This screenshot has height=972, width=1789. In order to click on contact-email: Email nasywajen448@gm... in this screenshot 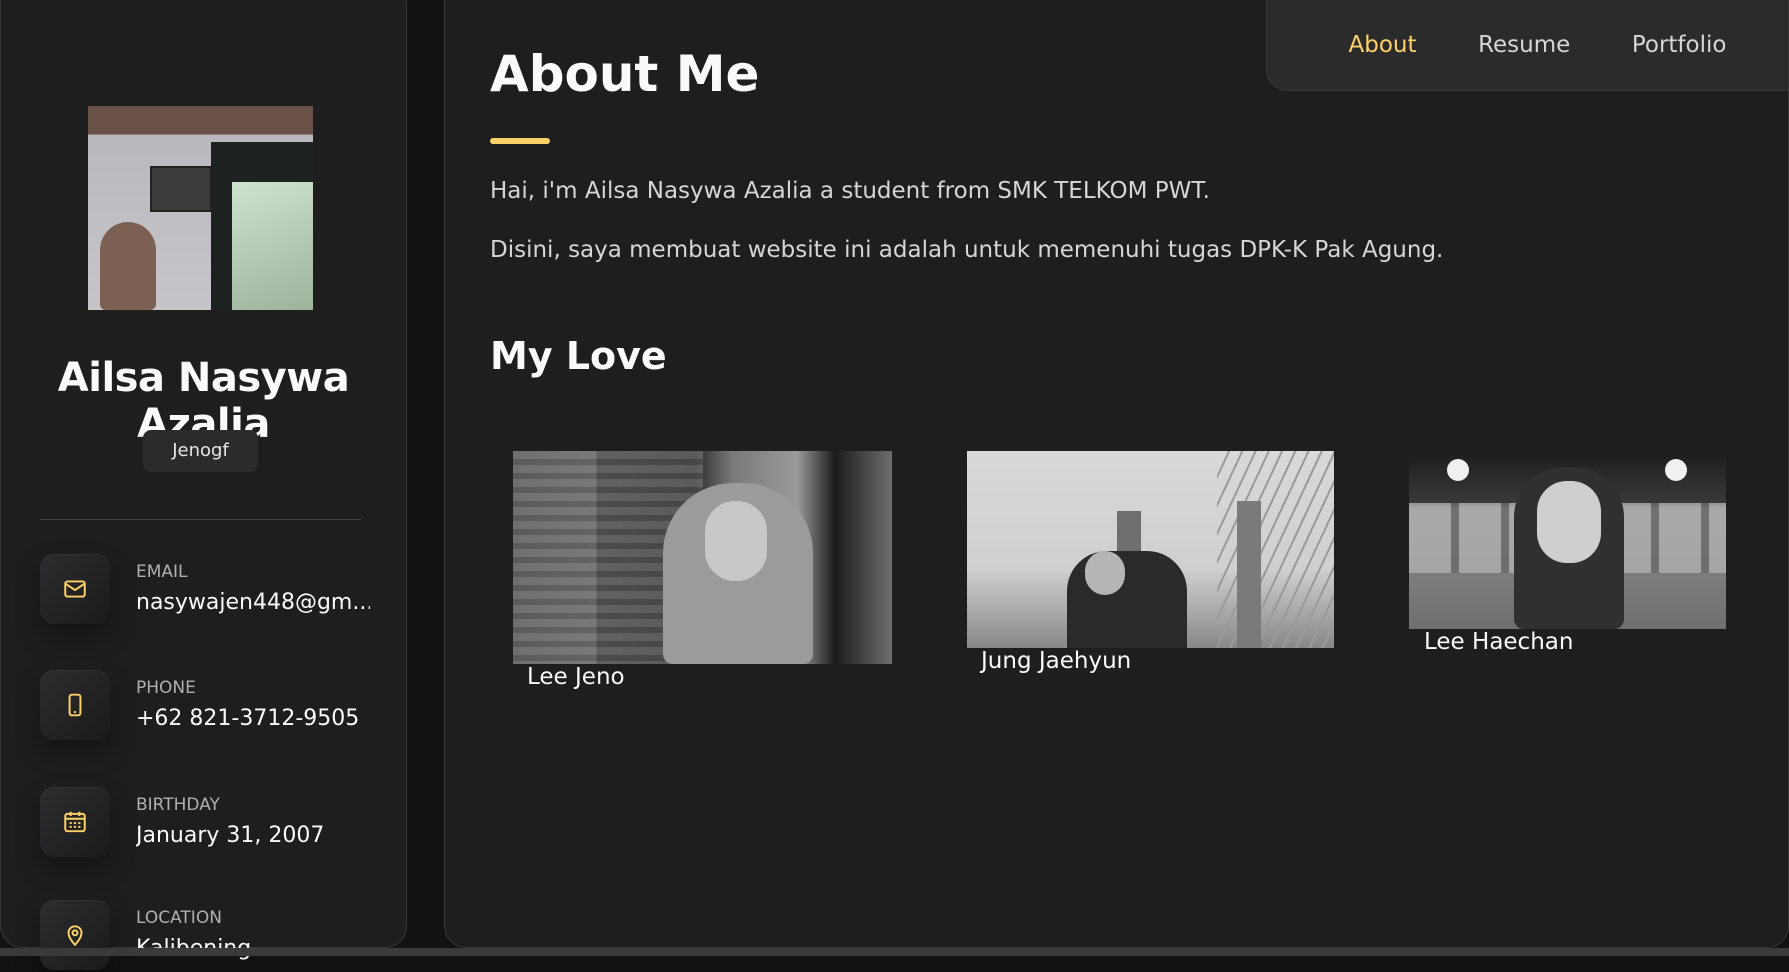, I will do `click(205, 590)`.